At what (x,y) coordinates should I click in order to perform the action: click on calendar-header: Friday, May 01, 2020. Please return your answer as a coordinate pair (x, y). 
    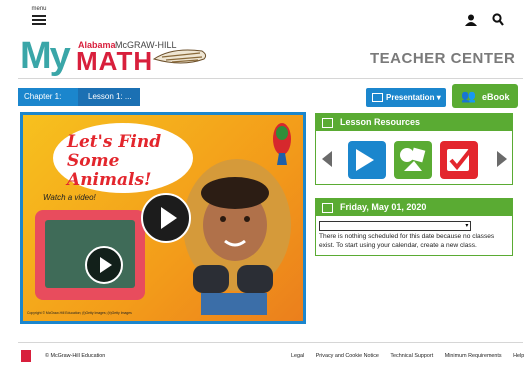
    Looking at the image, I should click on (414, 207).